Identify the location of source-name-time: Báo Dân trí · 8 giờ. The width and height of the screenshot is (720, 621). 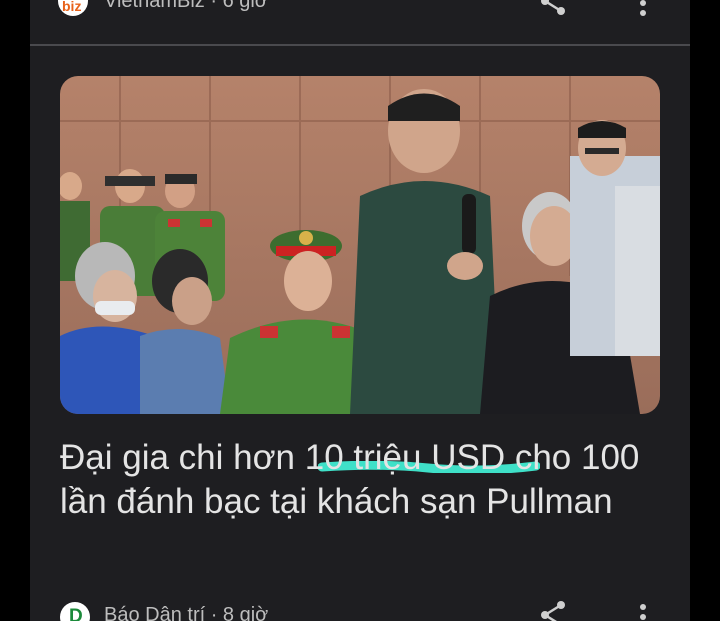
(186, 612).